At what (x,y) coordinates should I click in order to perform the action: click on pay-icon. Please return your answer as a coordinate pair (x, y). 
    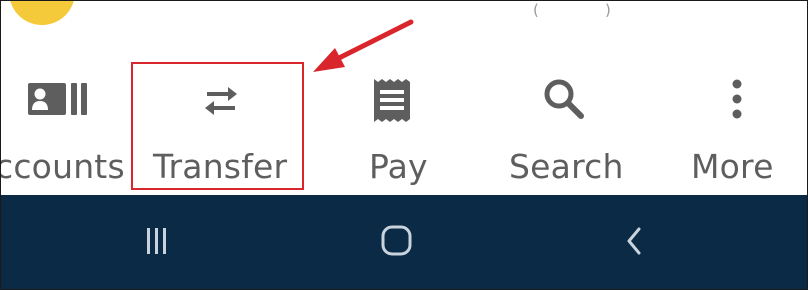
    Looking at the image, I should click on (392, 100).